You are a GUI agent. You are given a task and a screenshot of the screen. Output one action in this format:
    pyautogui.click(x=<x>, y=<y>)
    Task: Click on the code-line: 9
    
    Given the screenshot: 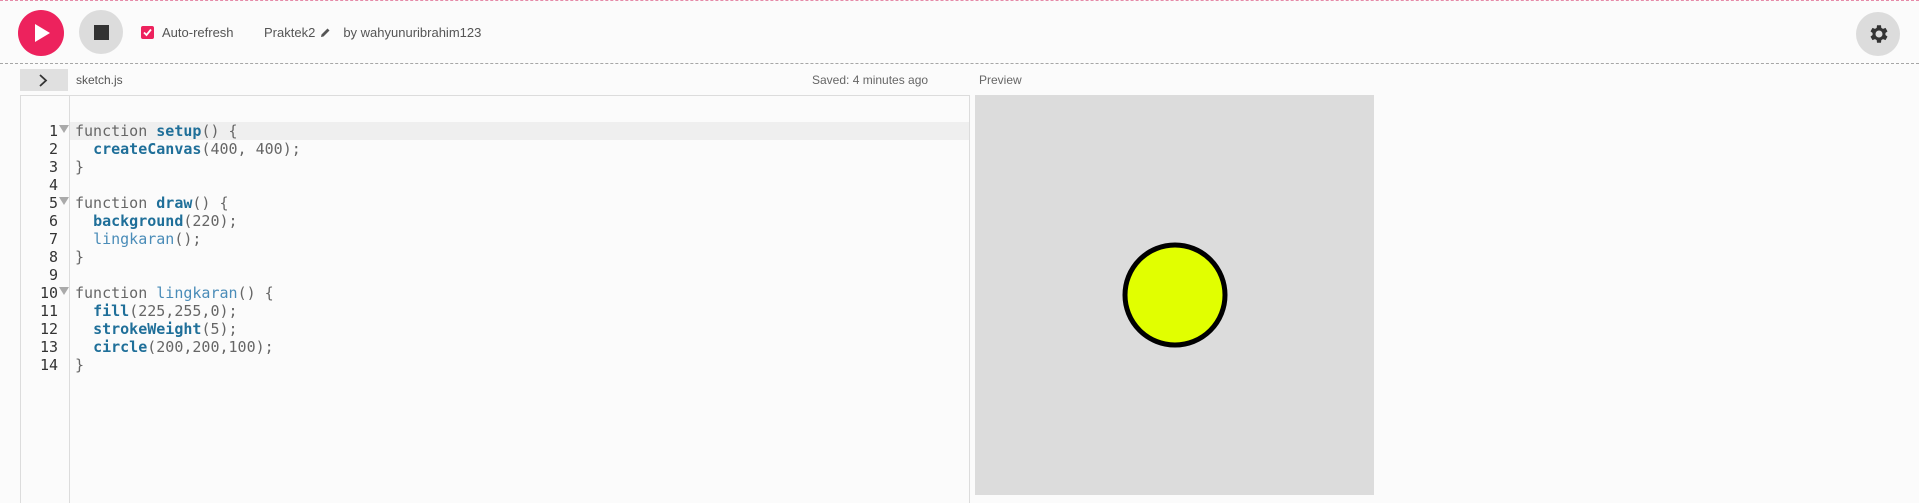 What is the action you would take?
    pyautogui.click(x=495, y=275)
    